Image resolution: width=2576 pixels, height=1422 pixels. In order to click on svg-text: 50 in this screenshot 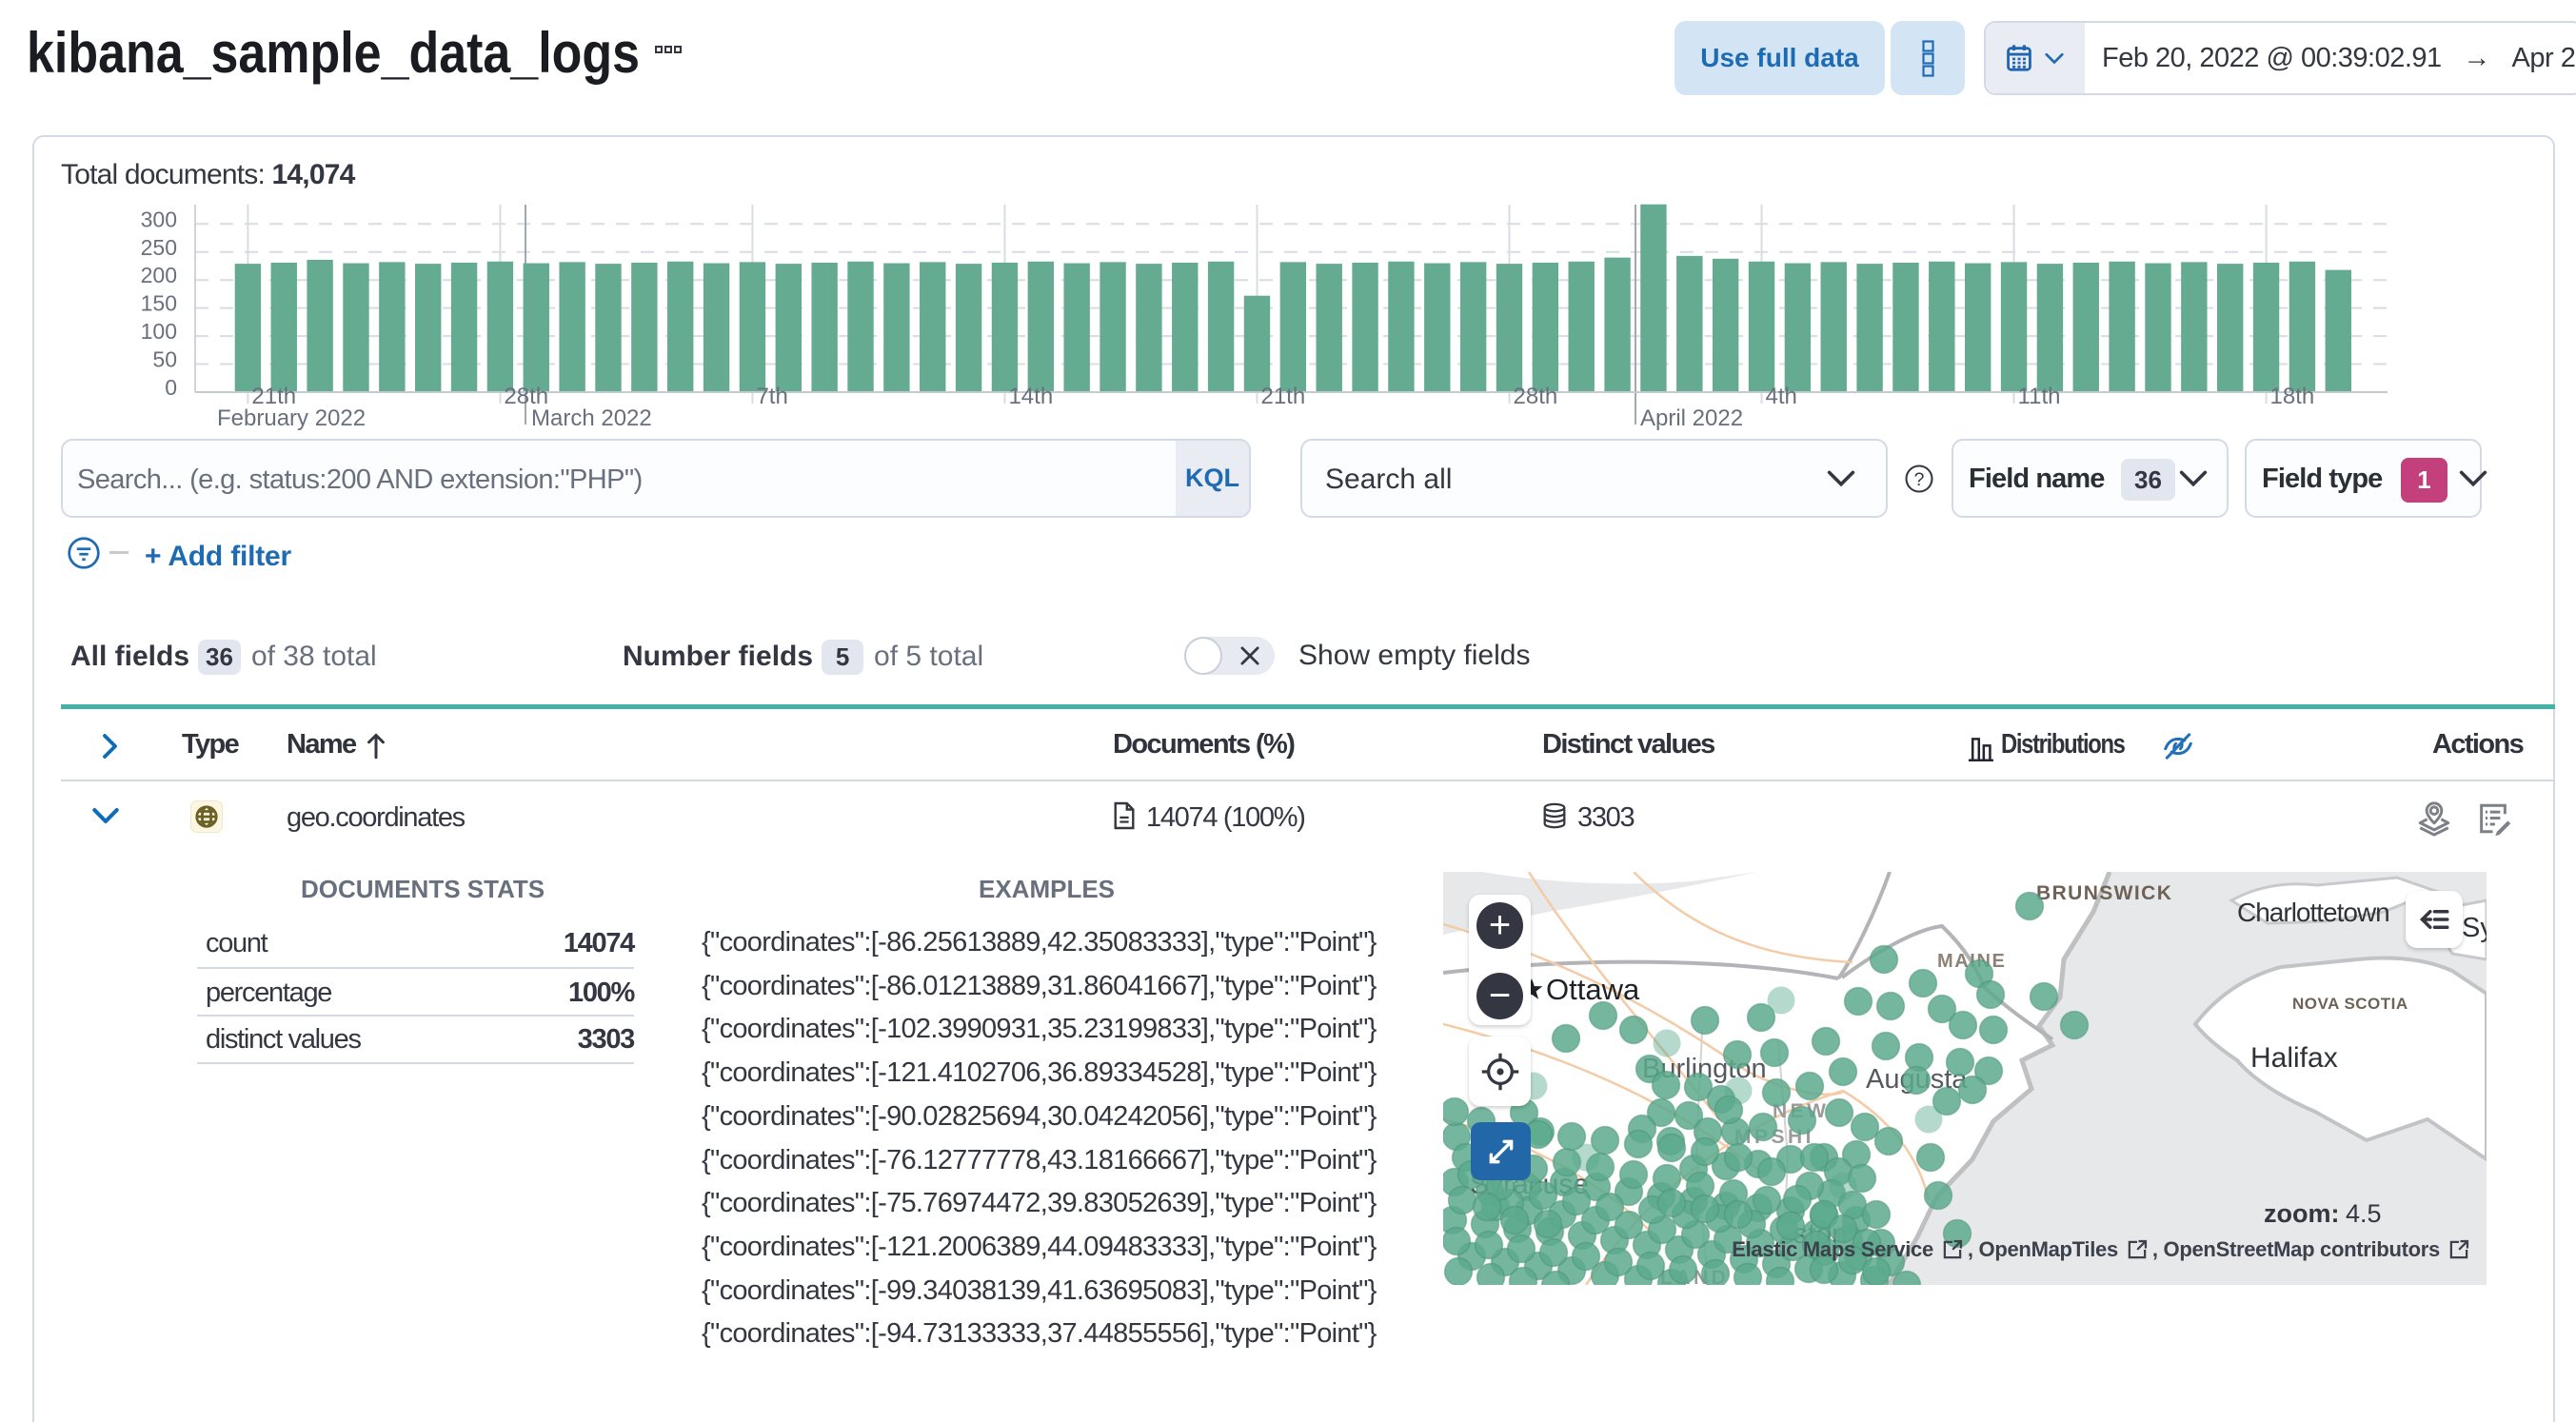, I will do `click(164, 359)`.